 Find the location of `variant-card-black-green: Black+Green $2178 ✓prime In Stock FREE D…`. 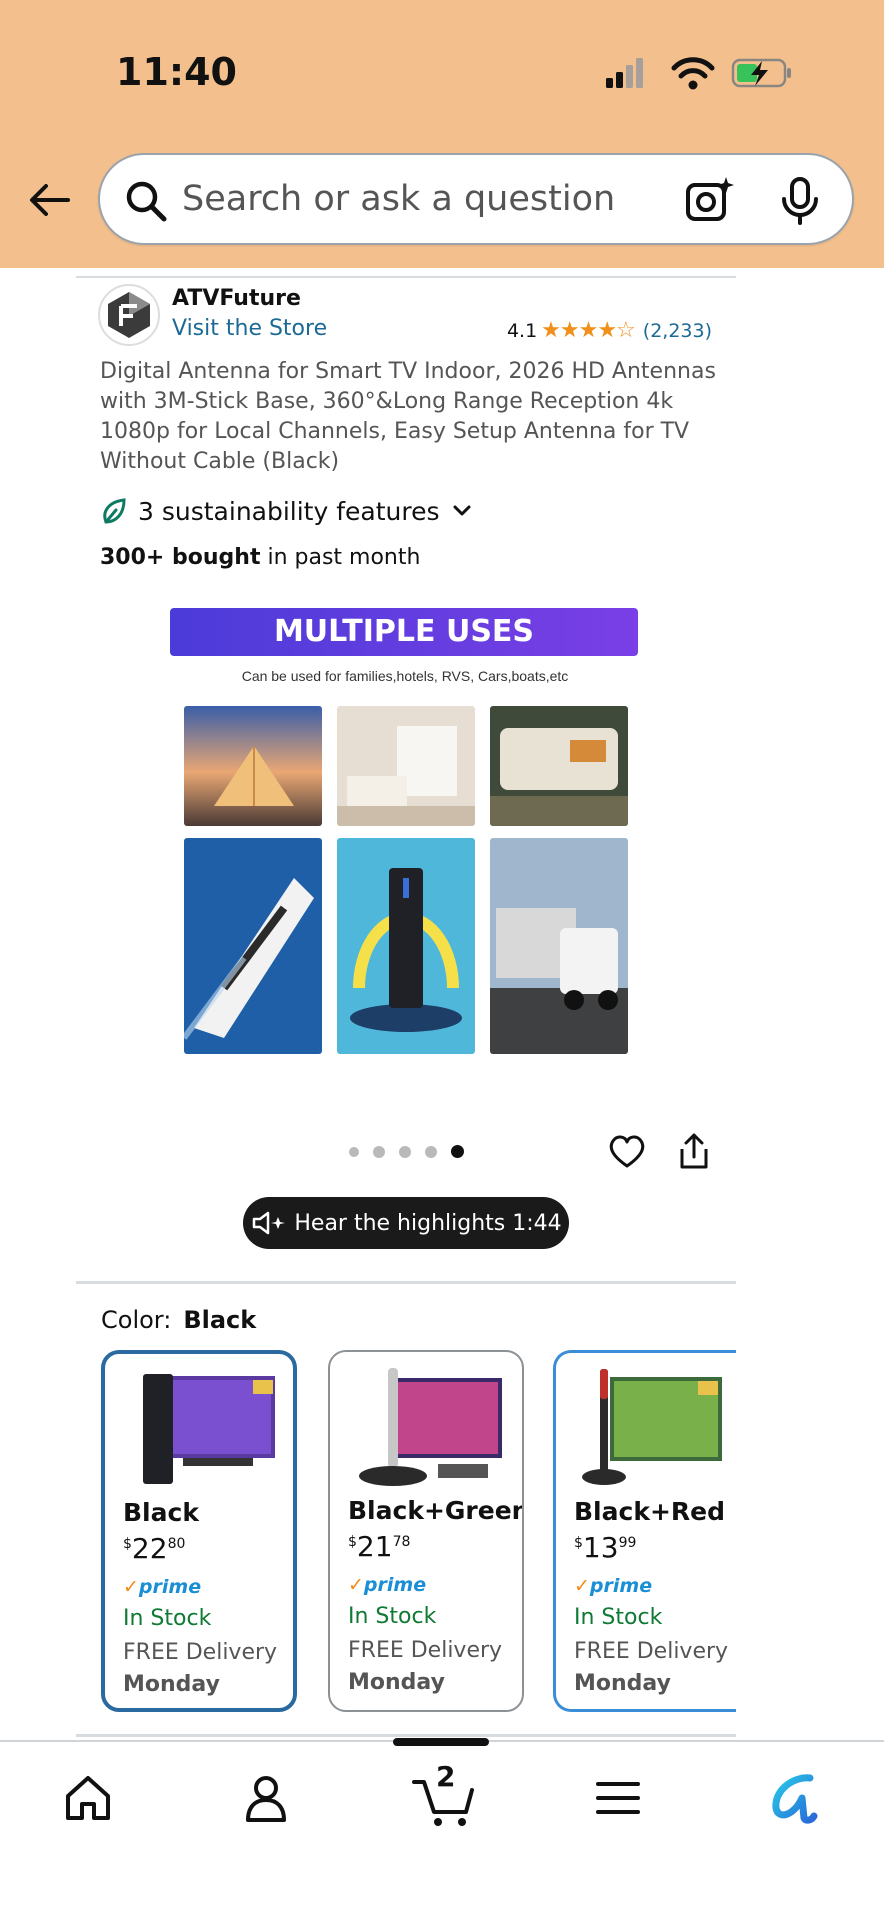

variant-card-black-green: Black+Green $2178 ✓prime In Stock FREE D… is located at coordinates (426, 1531).